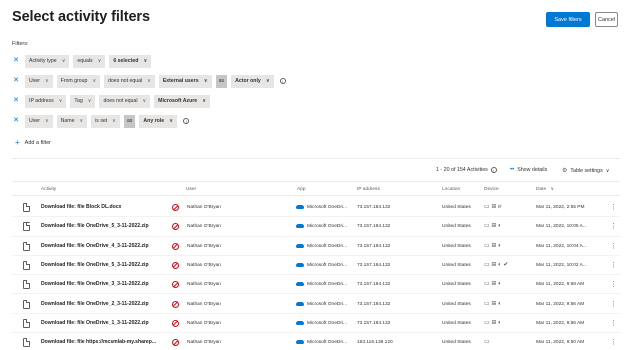  I want to click on filter-value: Any role, so click(154, 121).